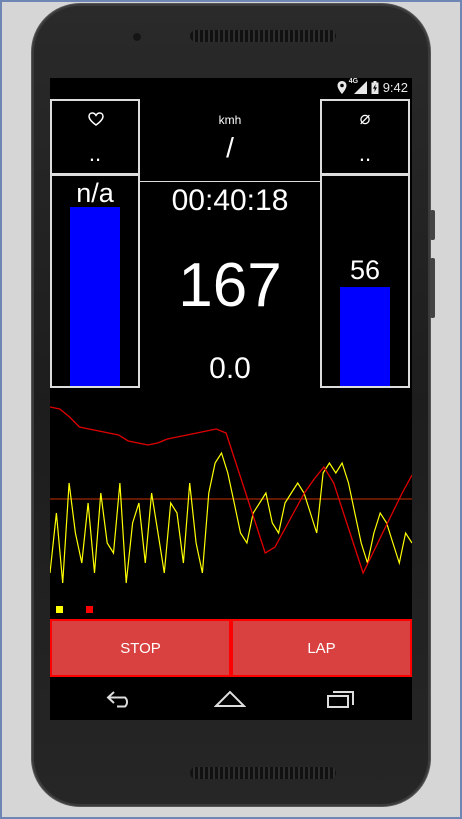 The image size is (462, 819). I want to click on heart-rate-bar-panel: n/a, so click(95, 281).